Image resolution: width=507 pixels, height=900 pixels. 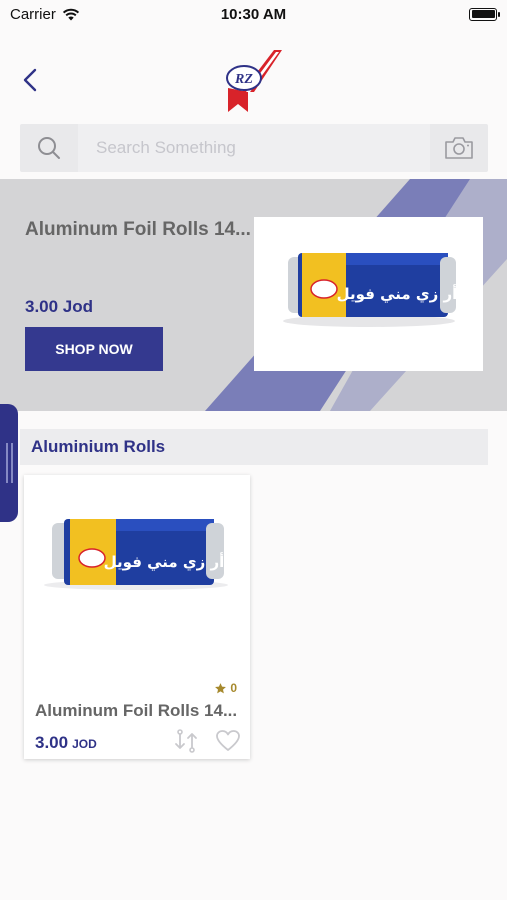 I want to click on rating-count: 0, so click(x=233, y=688).